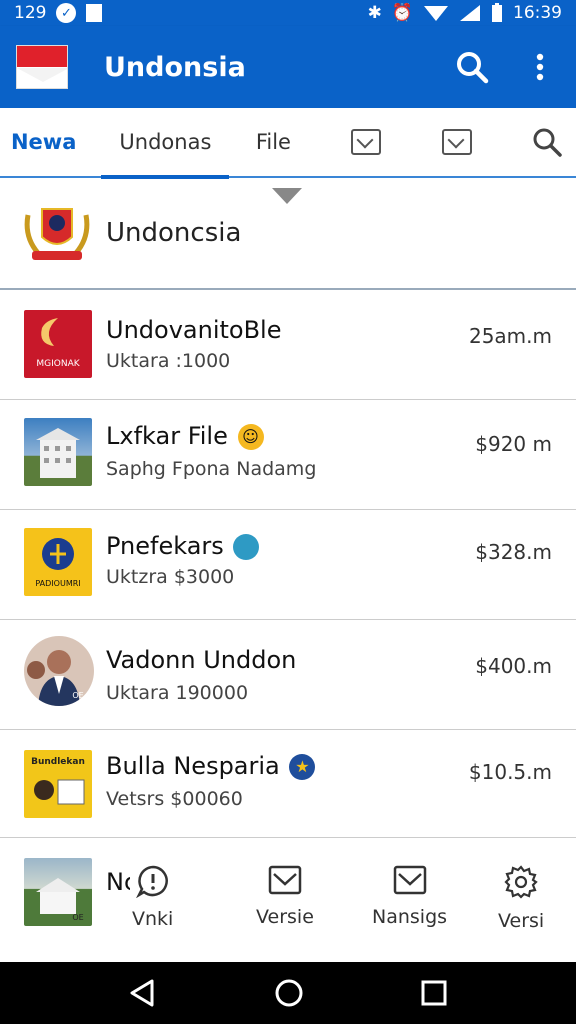 This screenshot has width=576, height=1024. Describe the element at coordinates (194, 330) in the screenshot. I see `item-name: UndovanitoBle` at that location.